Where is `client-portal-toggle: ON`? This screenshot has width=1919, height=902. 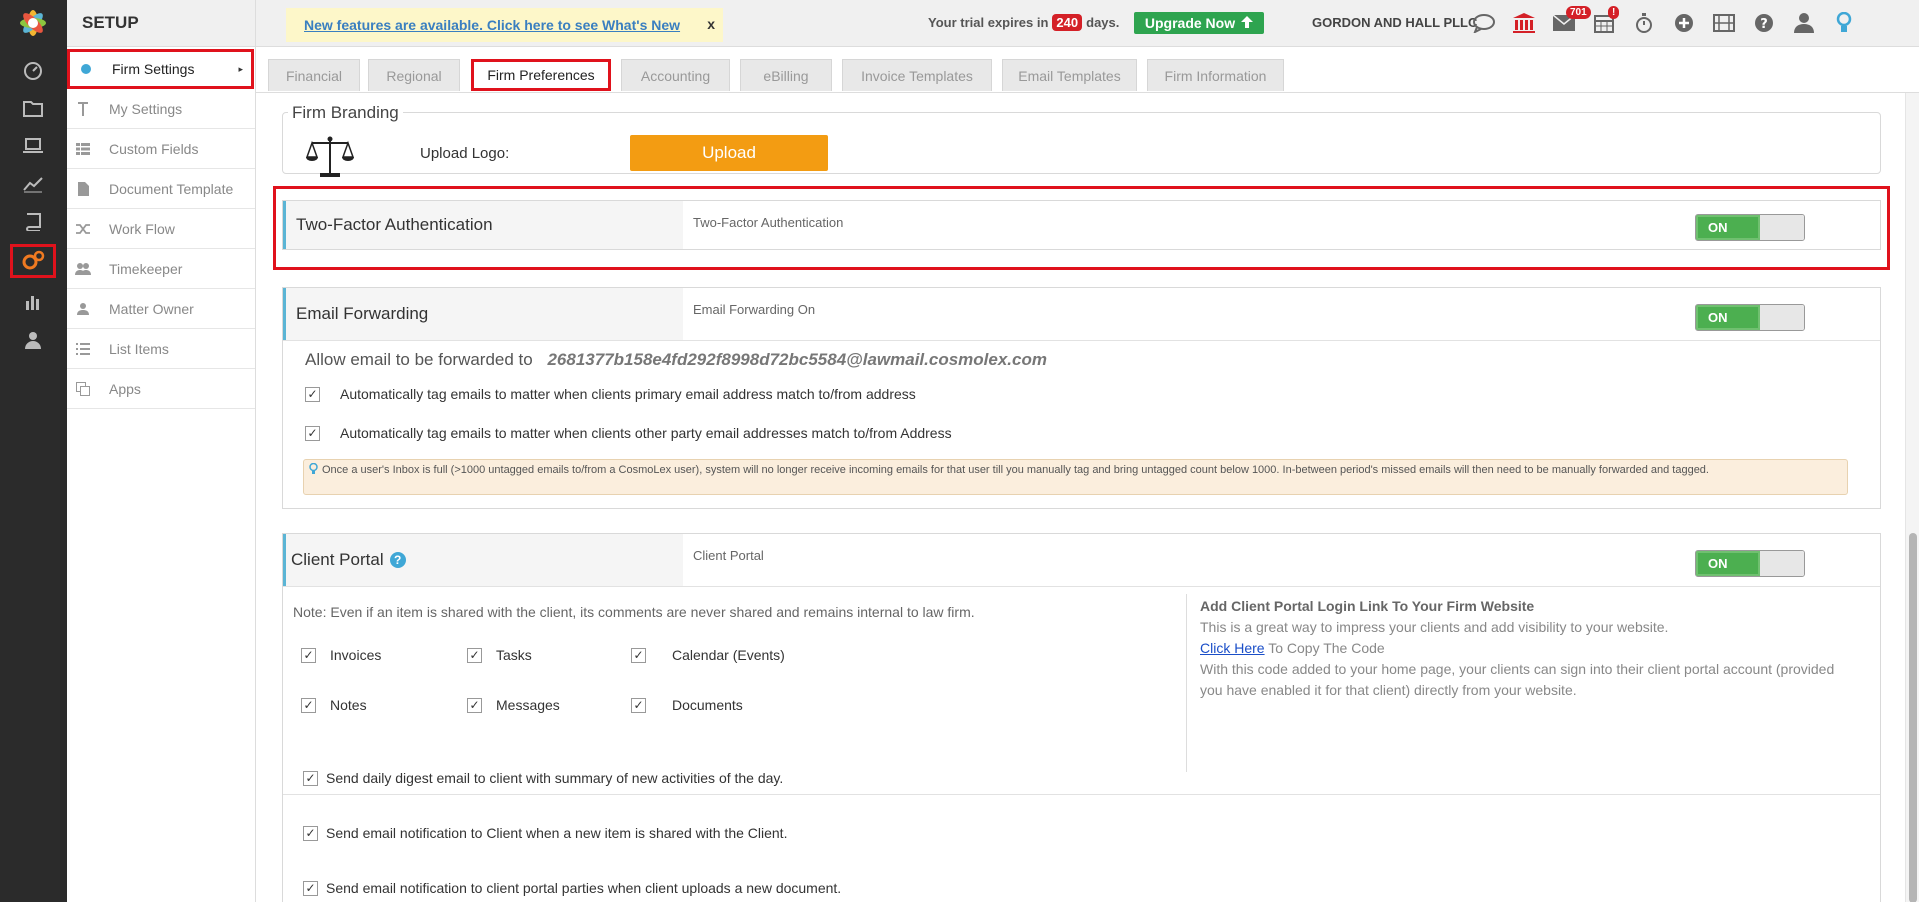
client-portal-toggle: ON is located at coordinates (1750, 563).